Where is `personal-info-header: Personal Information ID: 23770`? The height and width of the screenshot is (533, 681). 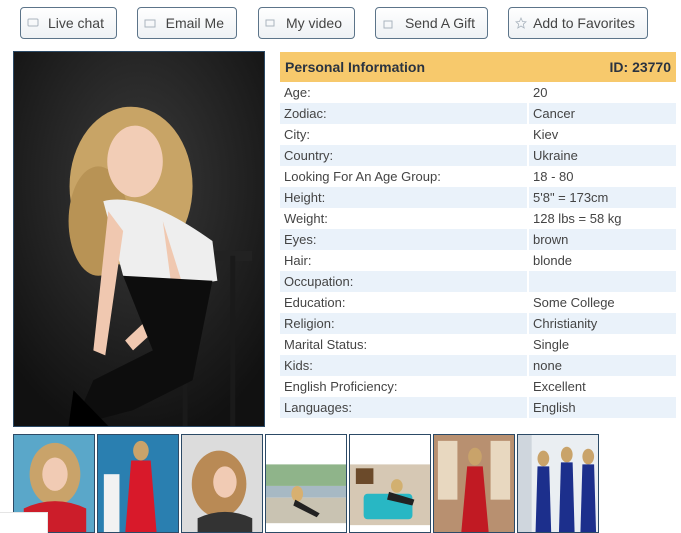 personal-info-header: Personal Information ID: 23770 is located at coordinates (478, 67).